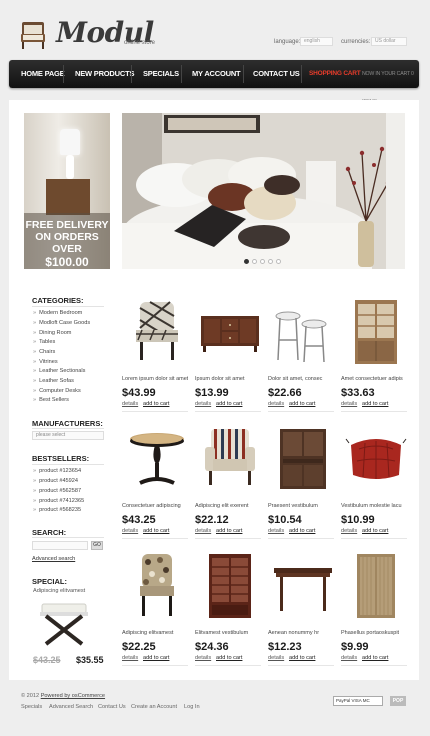 The width and height of the screenshot is (430, 736). Describe the element at coordinates (43, 74) in the screenshot. I see `nav-home: HOME PAGE` at that location.